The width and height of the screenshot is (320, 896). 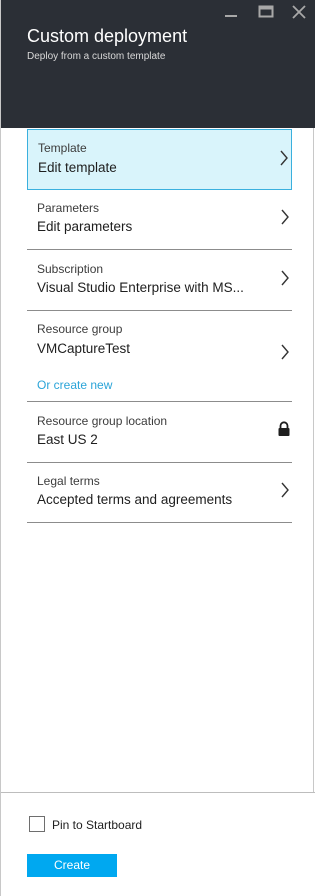 What do you see at coordinates (84, 348) in the screenshot?
I see `resource-group-value: VMCaptureTest` at bounding box center [84, 348].